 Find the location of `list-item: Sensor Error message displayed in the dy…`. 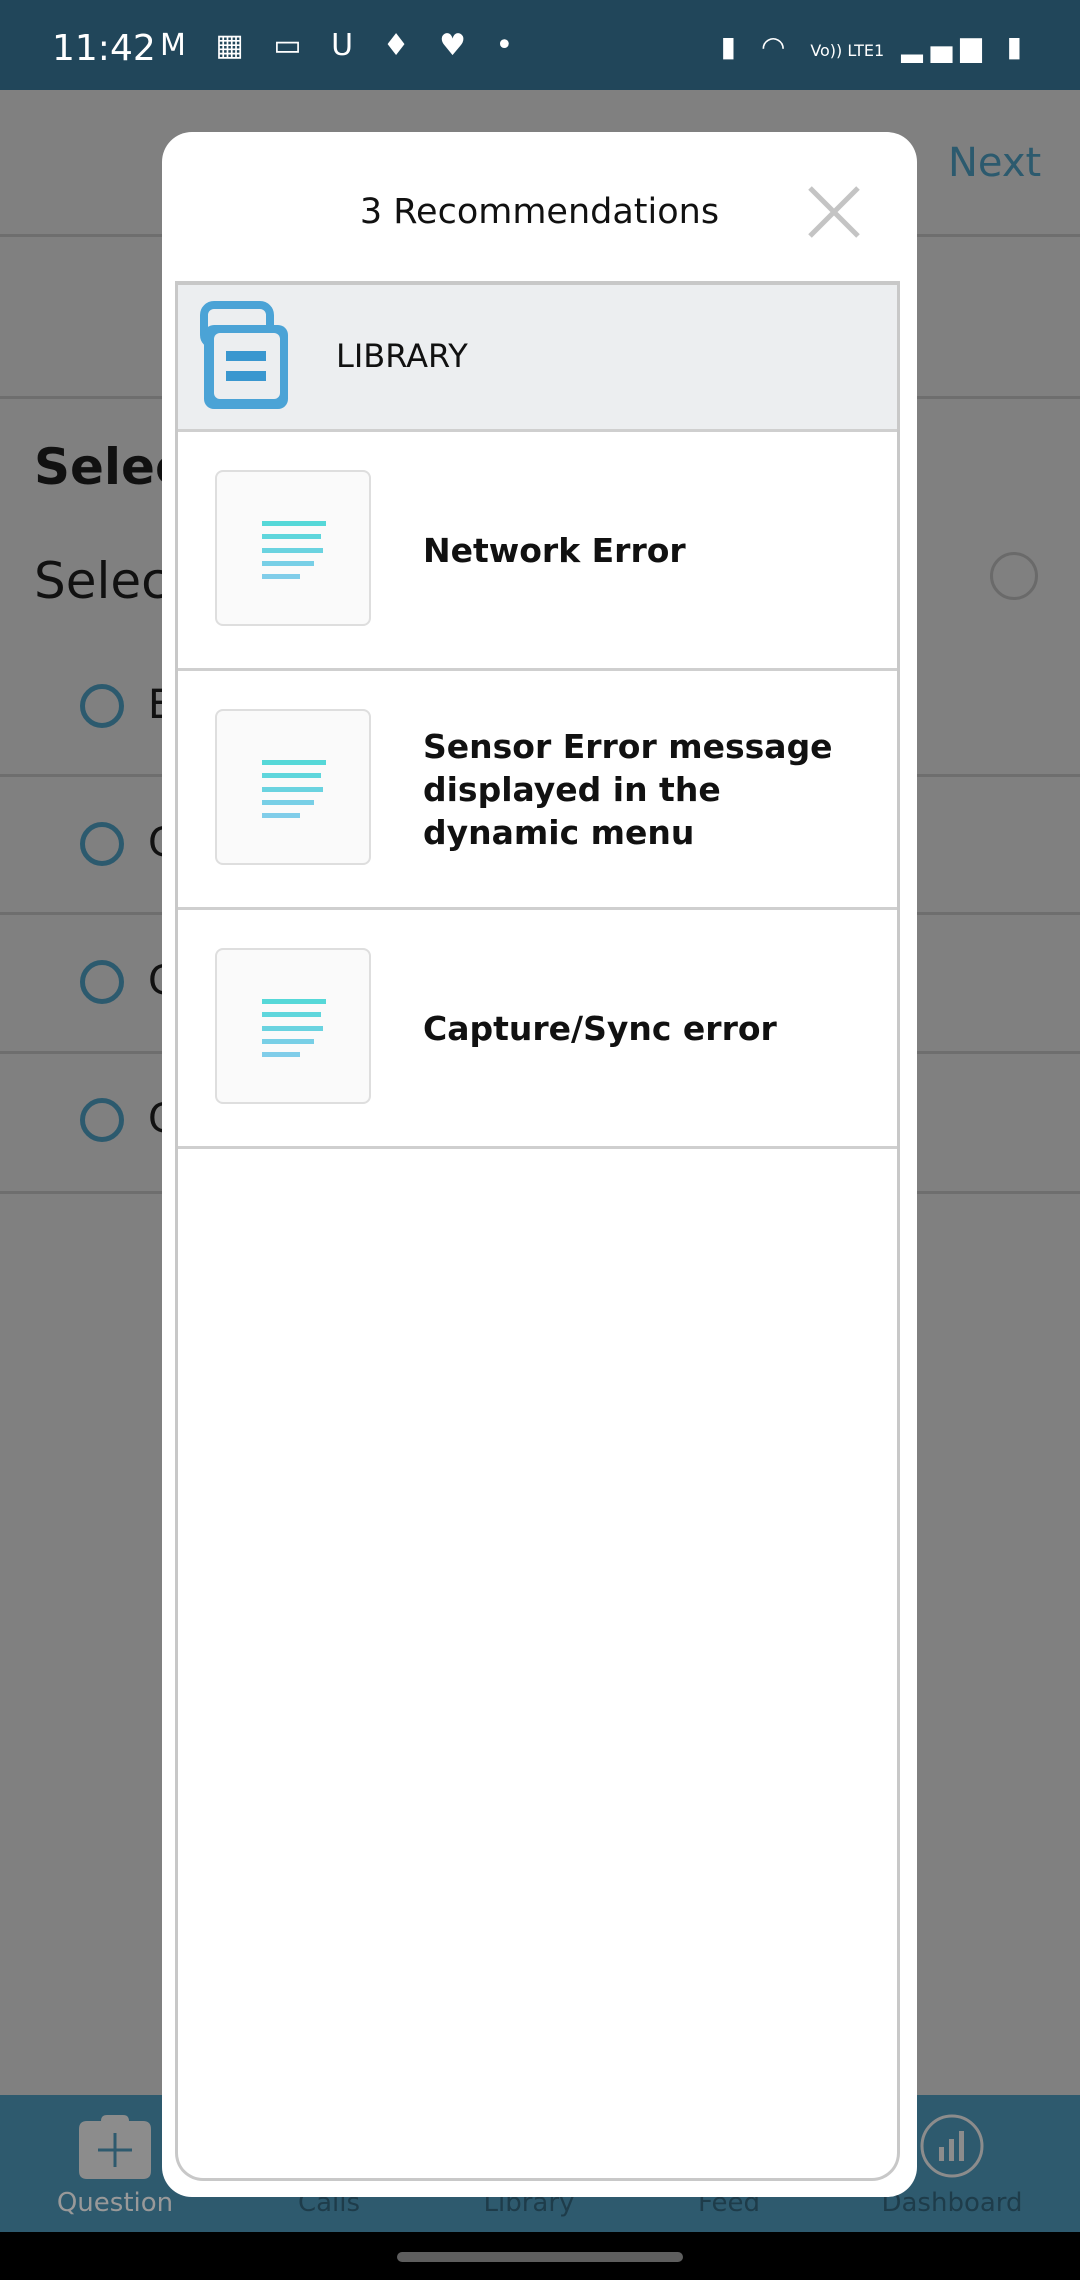

list-item: Sensor Error message displayed in the dy… is located at coordinates (537, 790).